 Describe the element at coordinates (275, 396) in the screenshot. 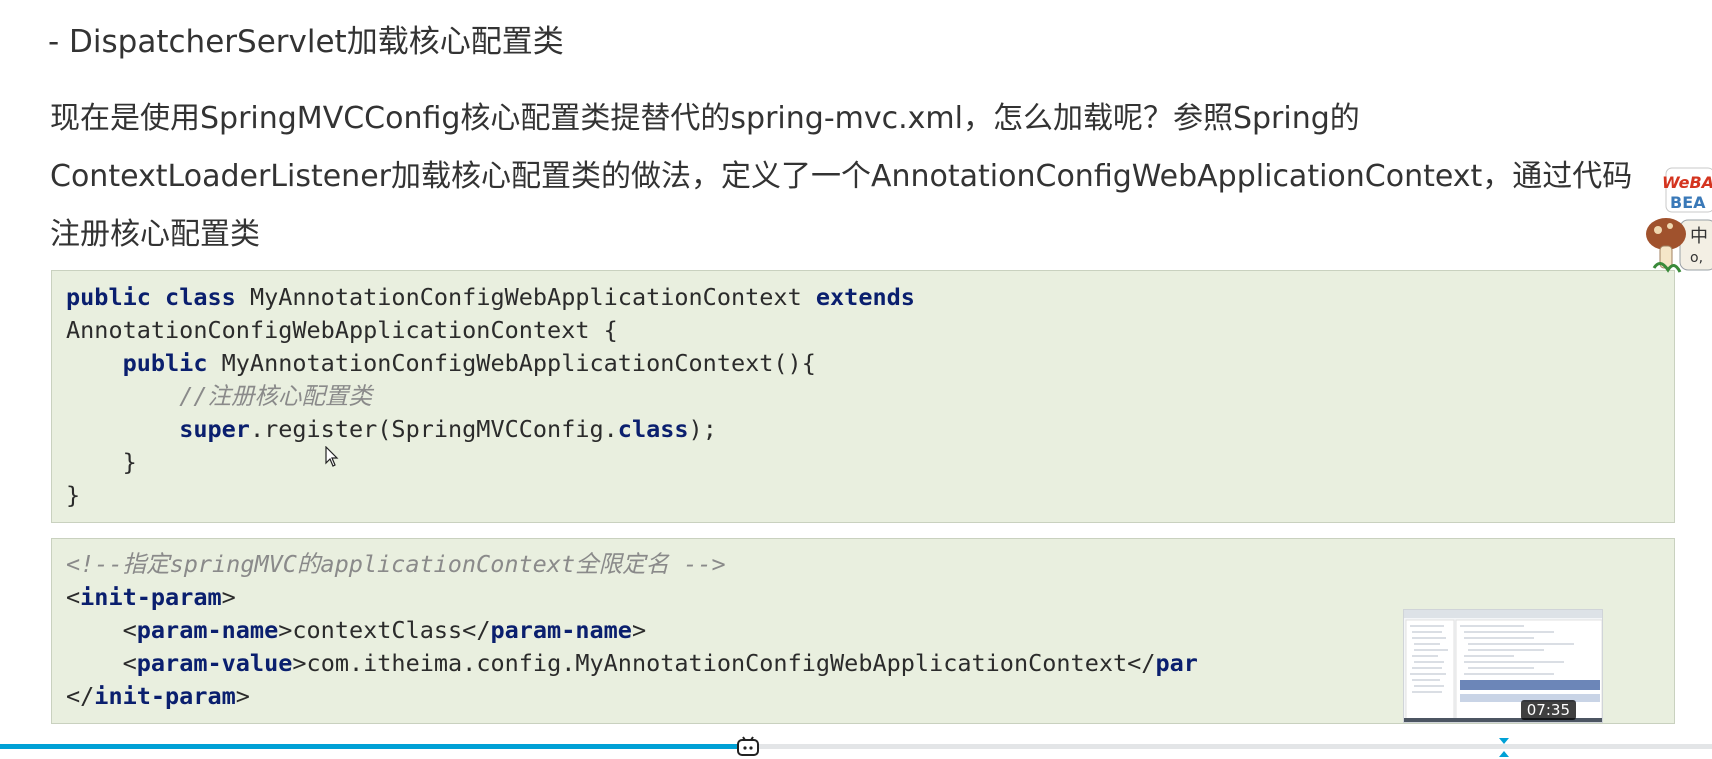

I see `code-comment: //注册核心配置类` at that location.